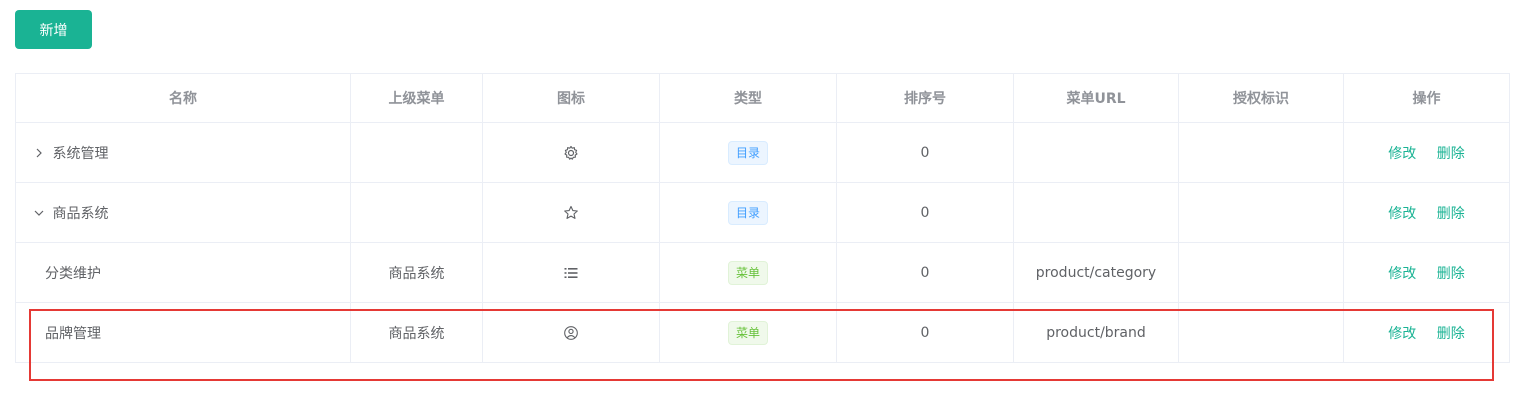 This screenshot has height=410, width=1527. I want to click on table-row: 分类维护 商品系统 菜单 0 product/category 修改 删除, so click(762, 272).